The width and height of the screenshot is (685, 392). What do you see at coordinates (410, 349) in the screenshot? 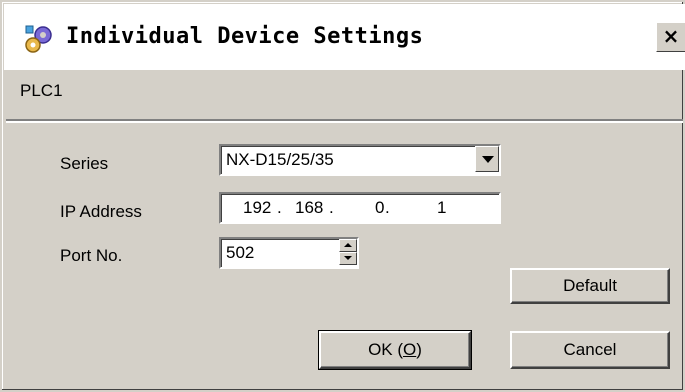
I see `ok-label-mnemonic: O` at bounding box center [410, 349].